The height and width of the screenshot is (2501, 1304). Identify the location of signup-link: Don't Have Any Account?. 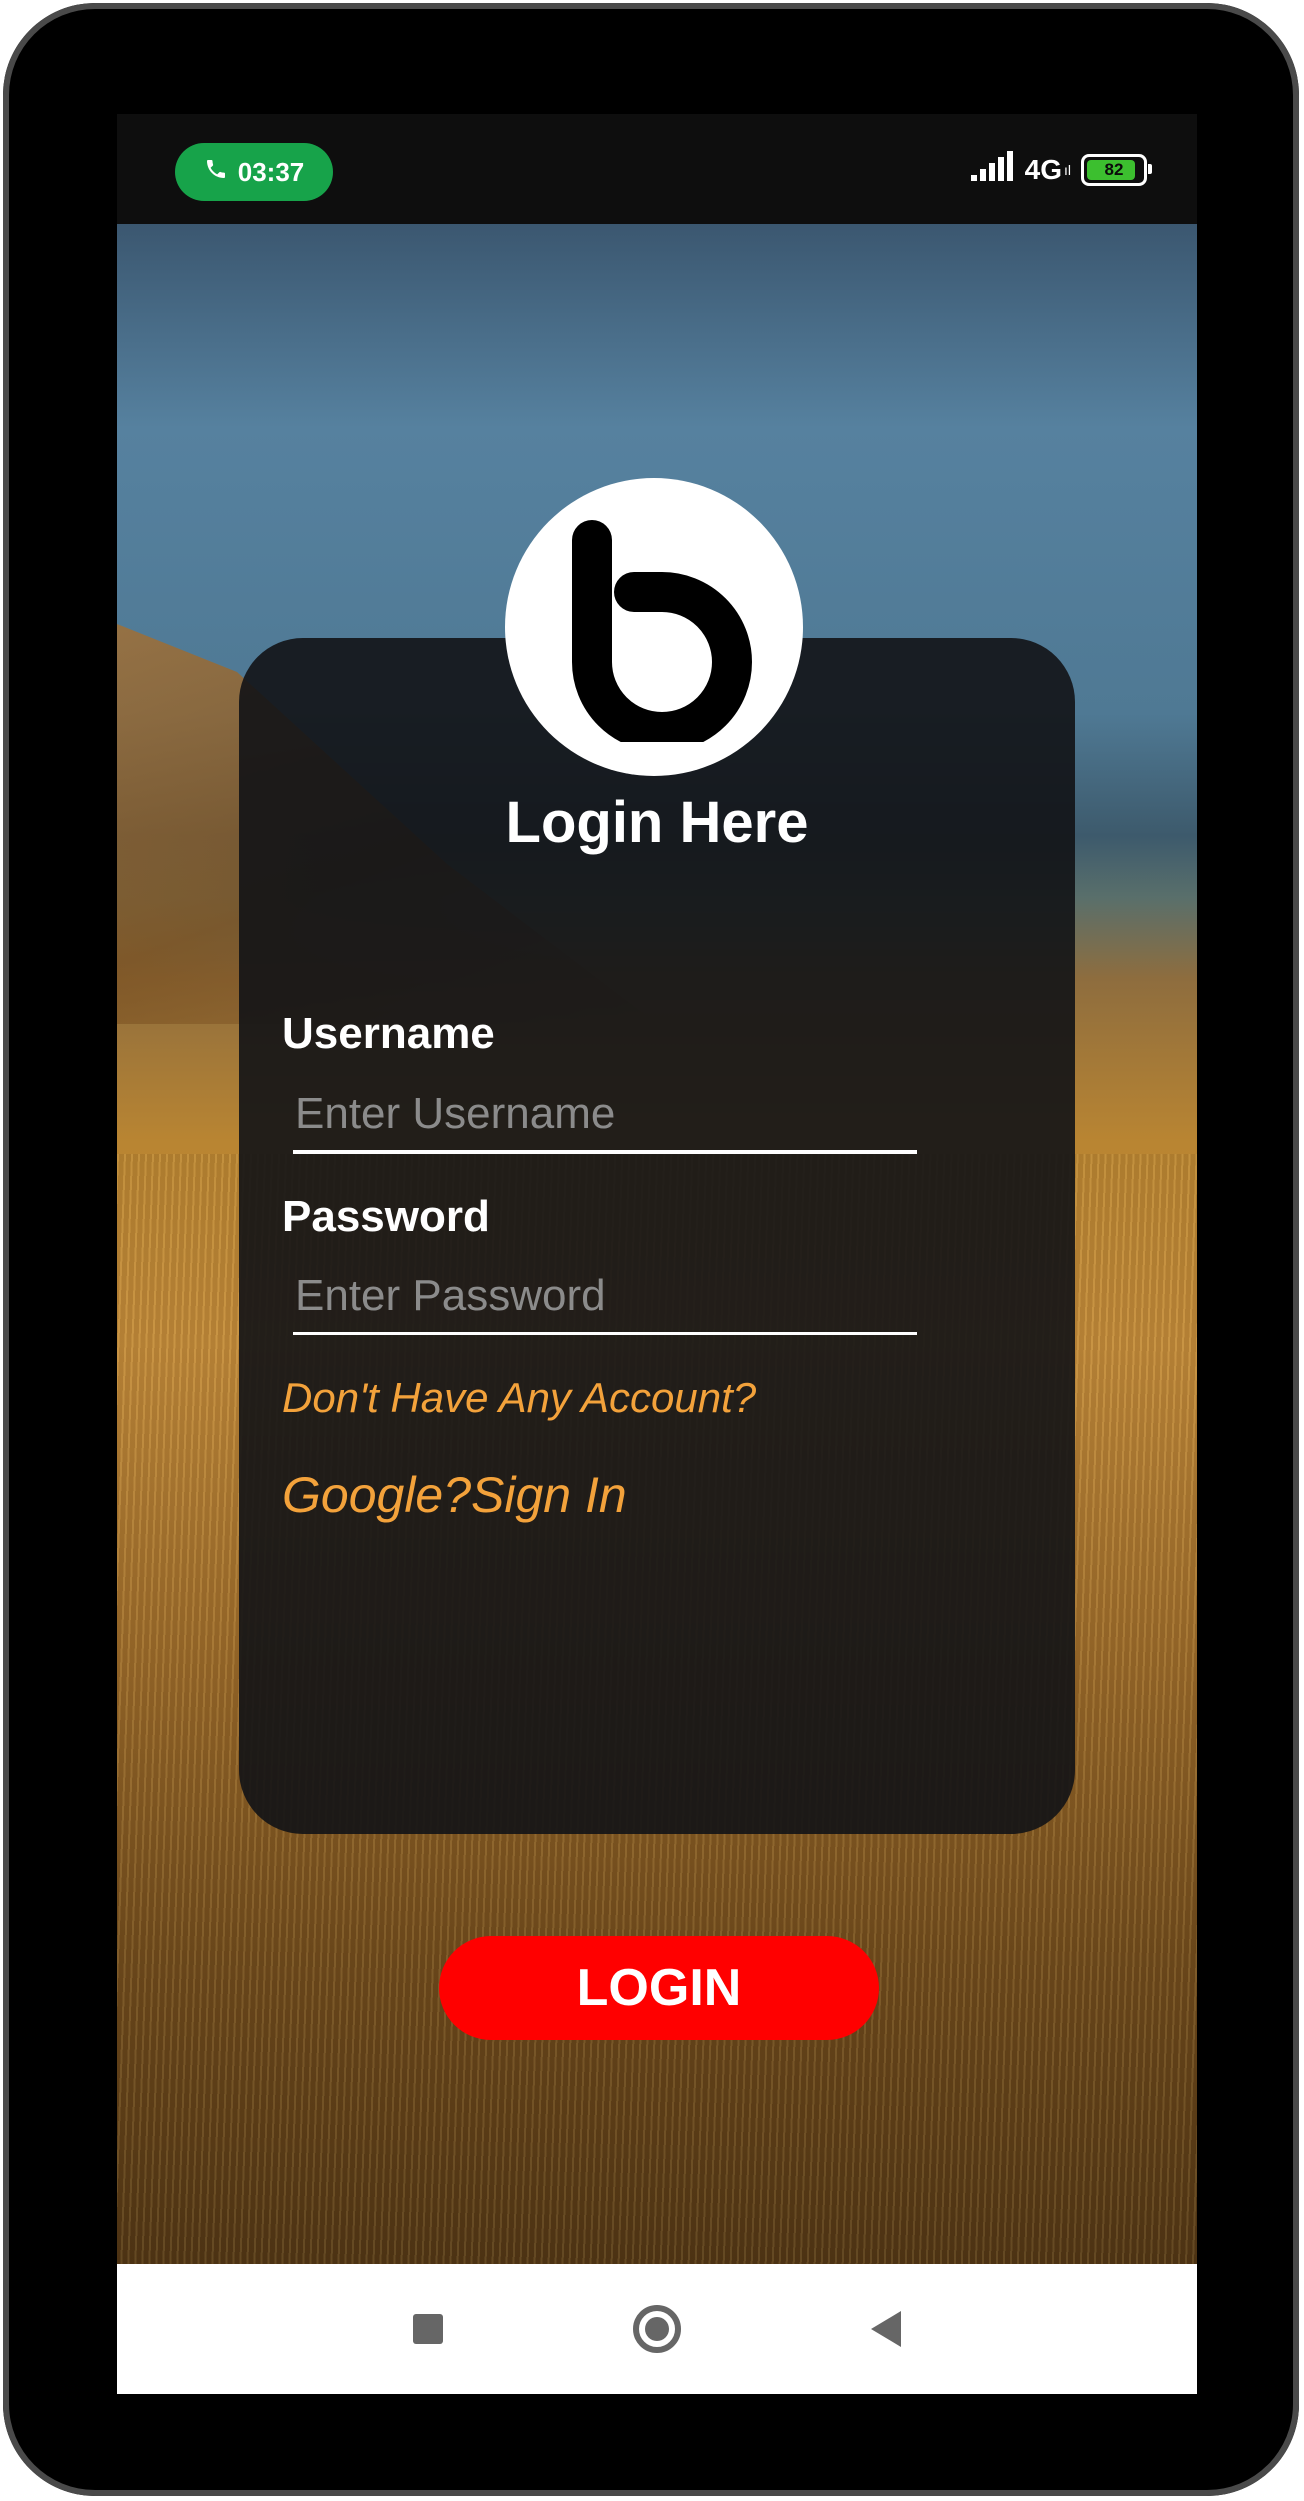
(519, 1398).